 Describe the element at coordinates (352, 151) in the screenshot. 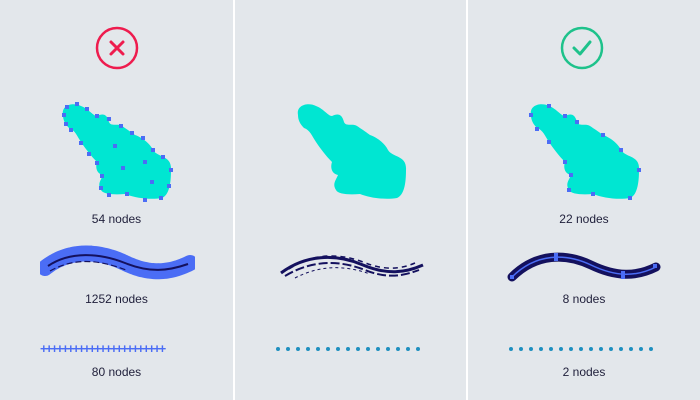

I see `leaf-shape` at that location.